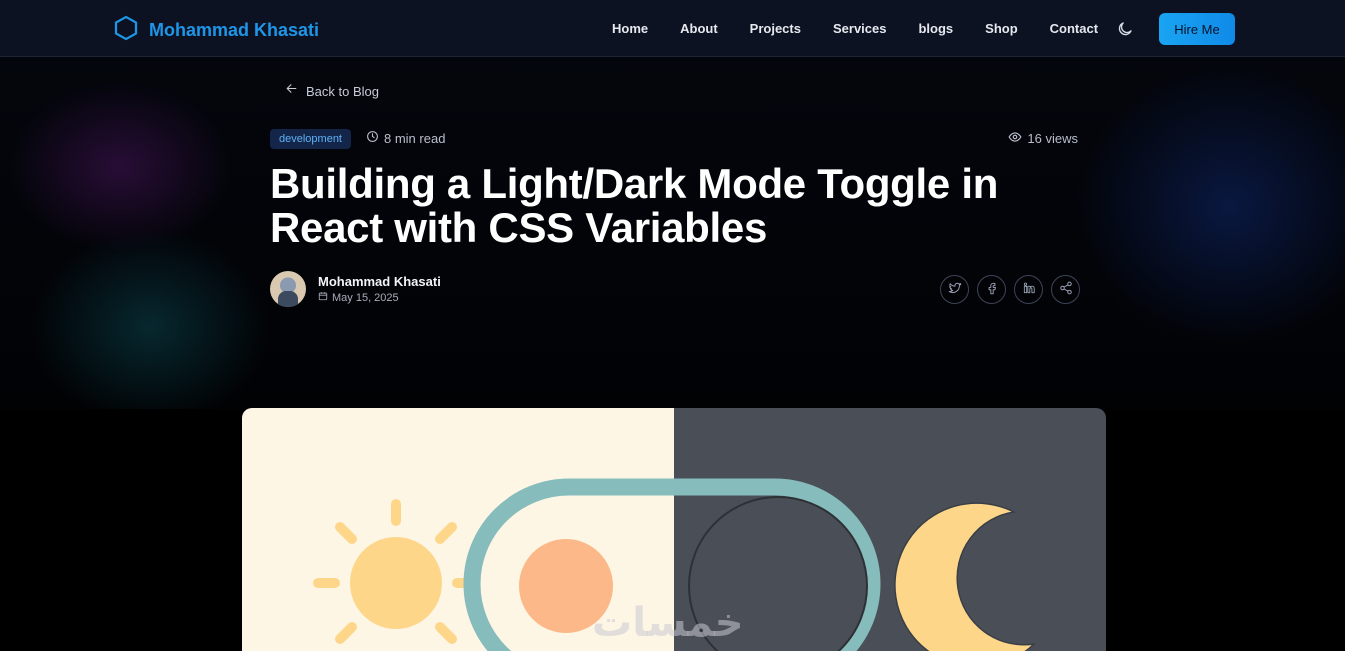  I want to click on twitter-icon, so click(955, 289).